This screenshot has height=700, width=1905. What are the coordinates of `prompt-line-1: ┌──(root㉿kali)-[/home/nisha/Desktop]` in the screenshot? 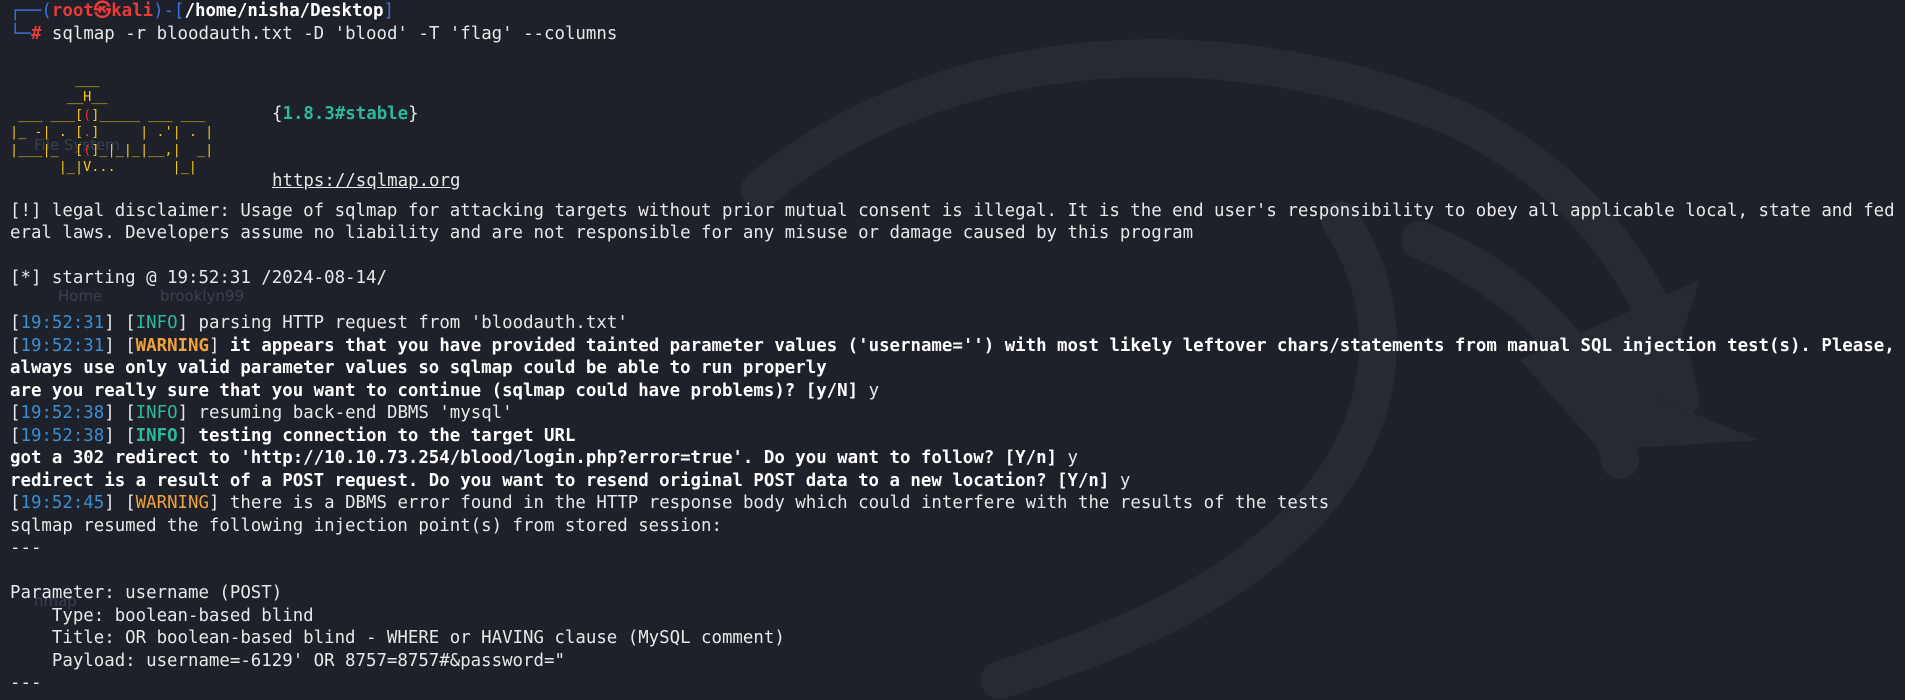 It's located at (202, 11).